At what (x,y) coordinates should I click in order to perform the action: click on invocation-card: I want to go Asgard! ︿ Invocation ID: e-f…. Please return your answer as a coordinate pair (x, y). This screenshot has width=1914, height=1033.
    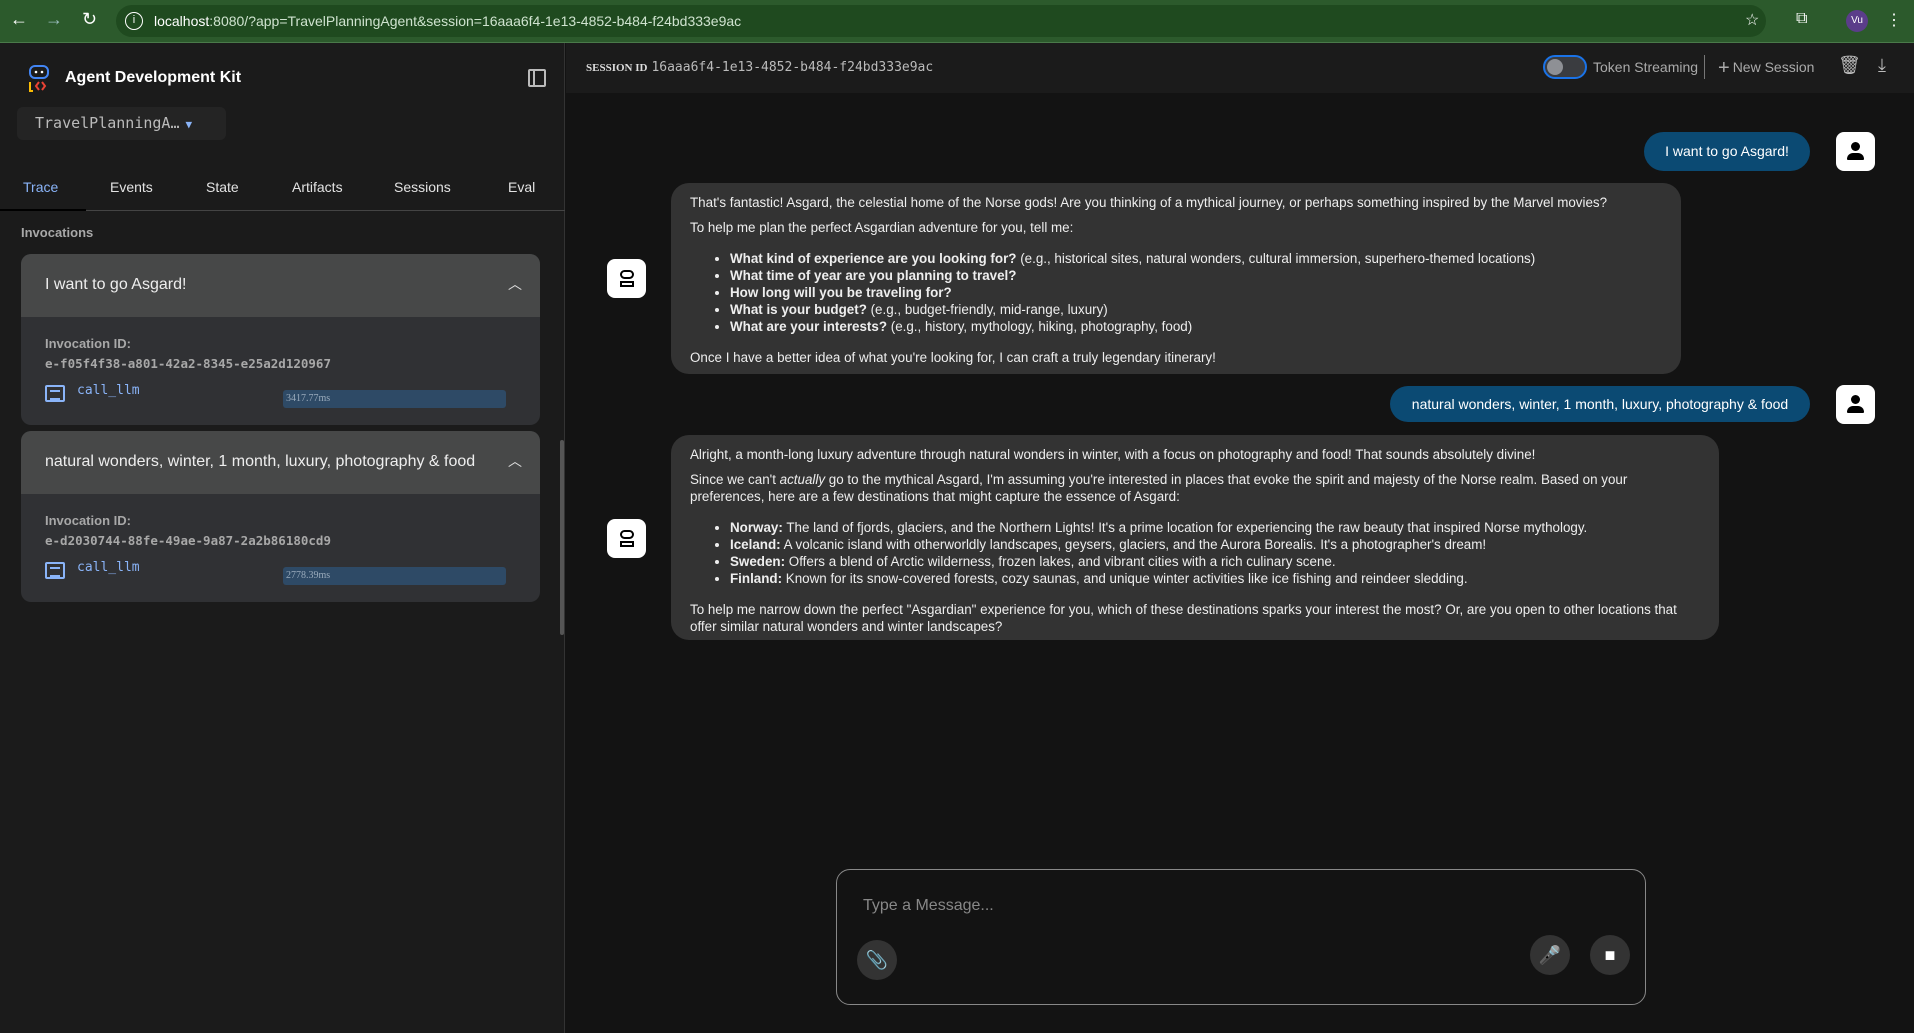
    Looking at the image, I should click on (280, 339).